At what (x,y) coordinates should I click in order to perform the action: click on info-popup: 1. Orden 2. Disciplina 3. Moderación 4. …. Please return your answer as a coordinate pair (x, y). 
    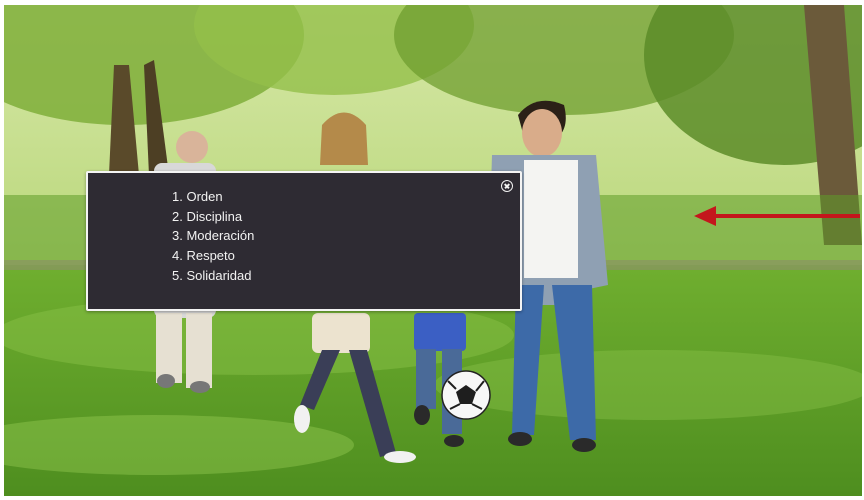
    Looking at the image, I should click on (304, 241).